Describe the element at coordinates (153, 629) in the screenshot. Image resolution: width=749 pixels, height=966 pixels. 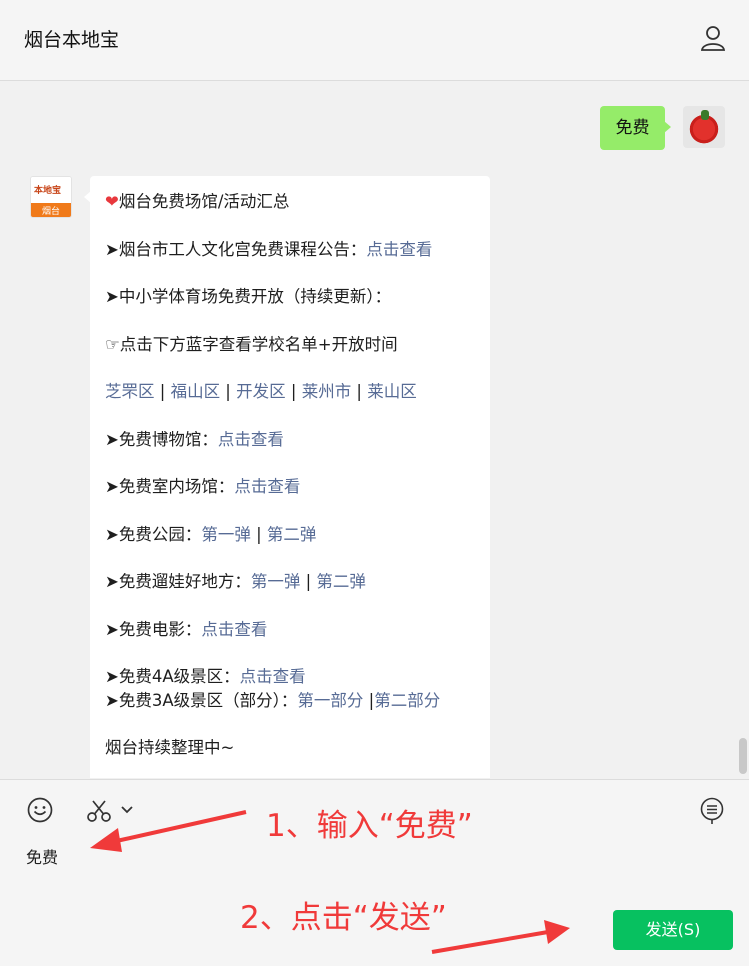
I see `line-text: ➤免费电影：` at that location.